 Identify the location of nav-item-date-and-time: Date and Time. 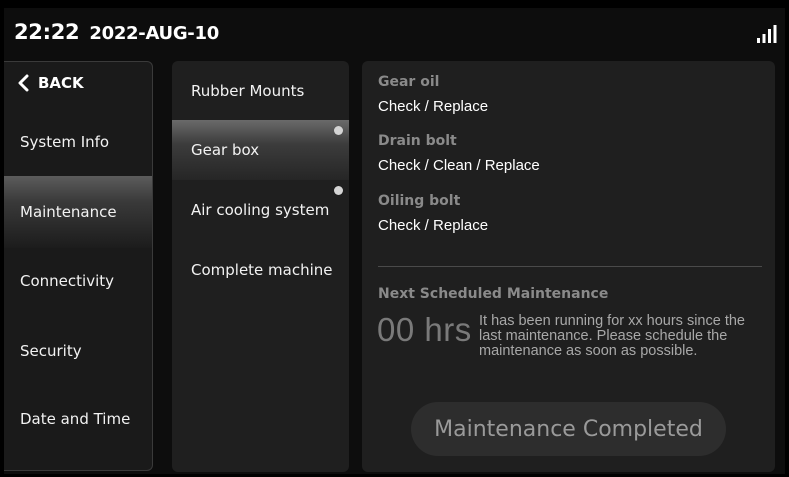
(78, 419).